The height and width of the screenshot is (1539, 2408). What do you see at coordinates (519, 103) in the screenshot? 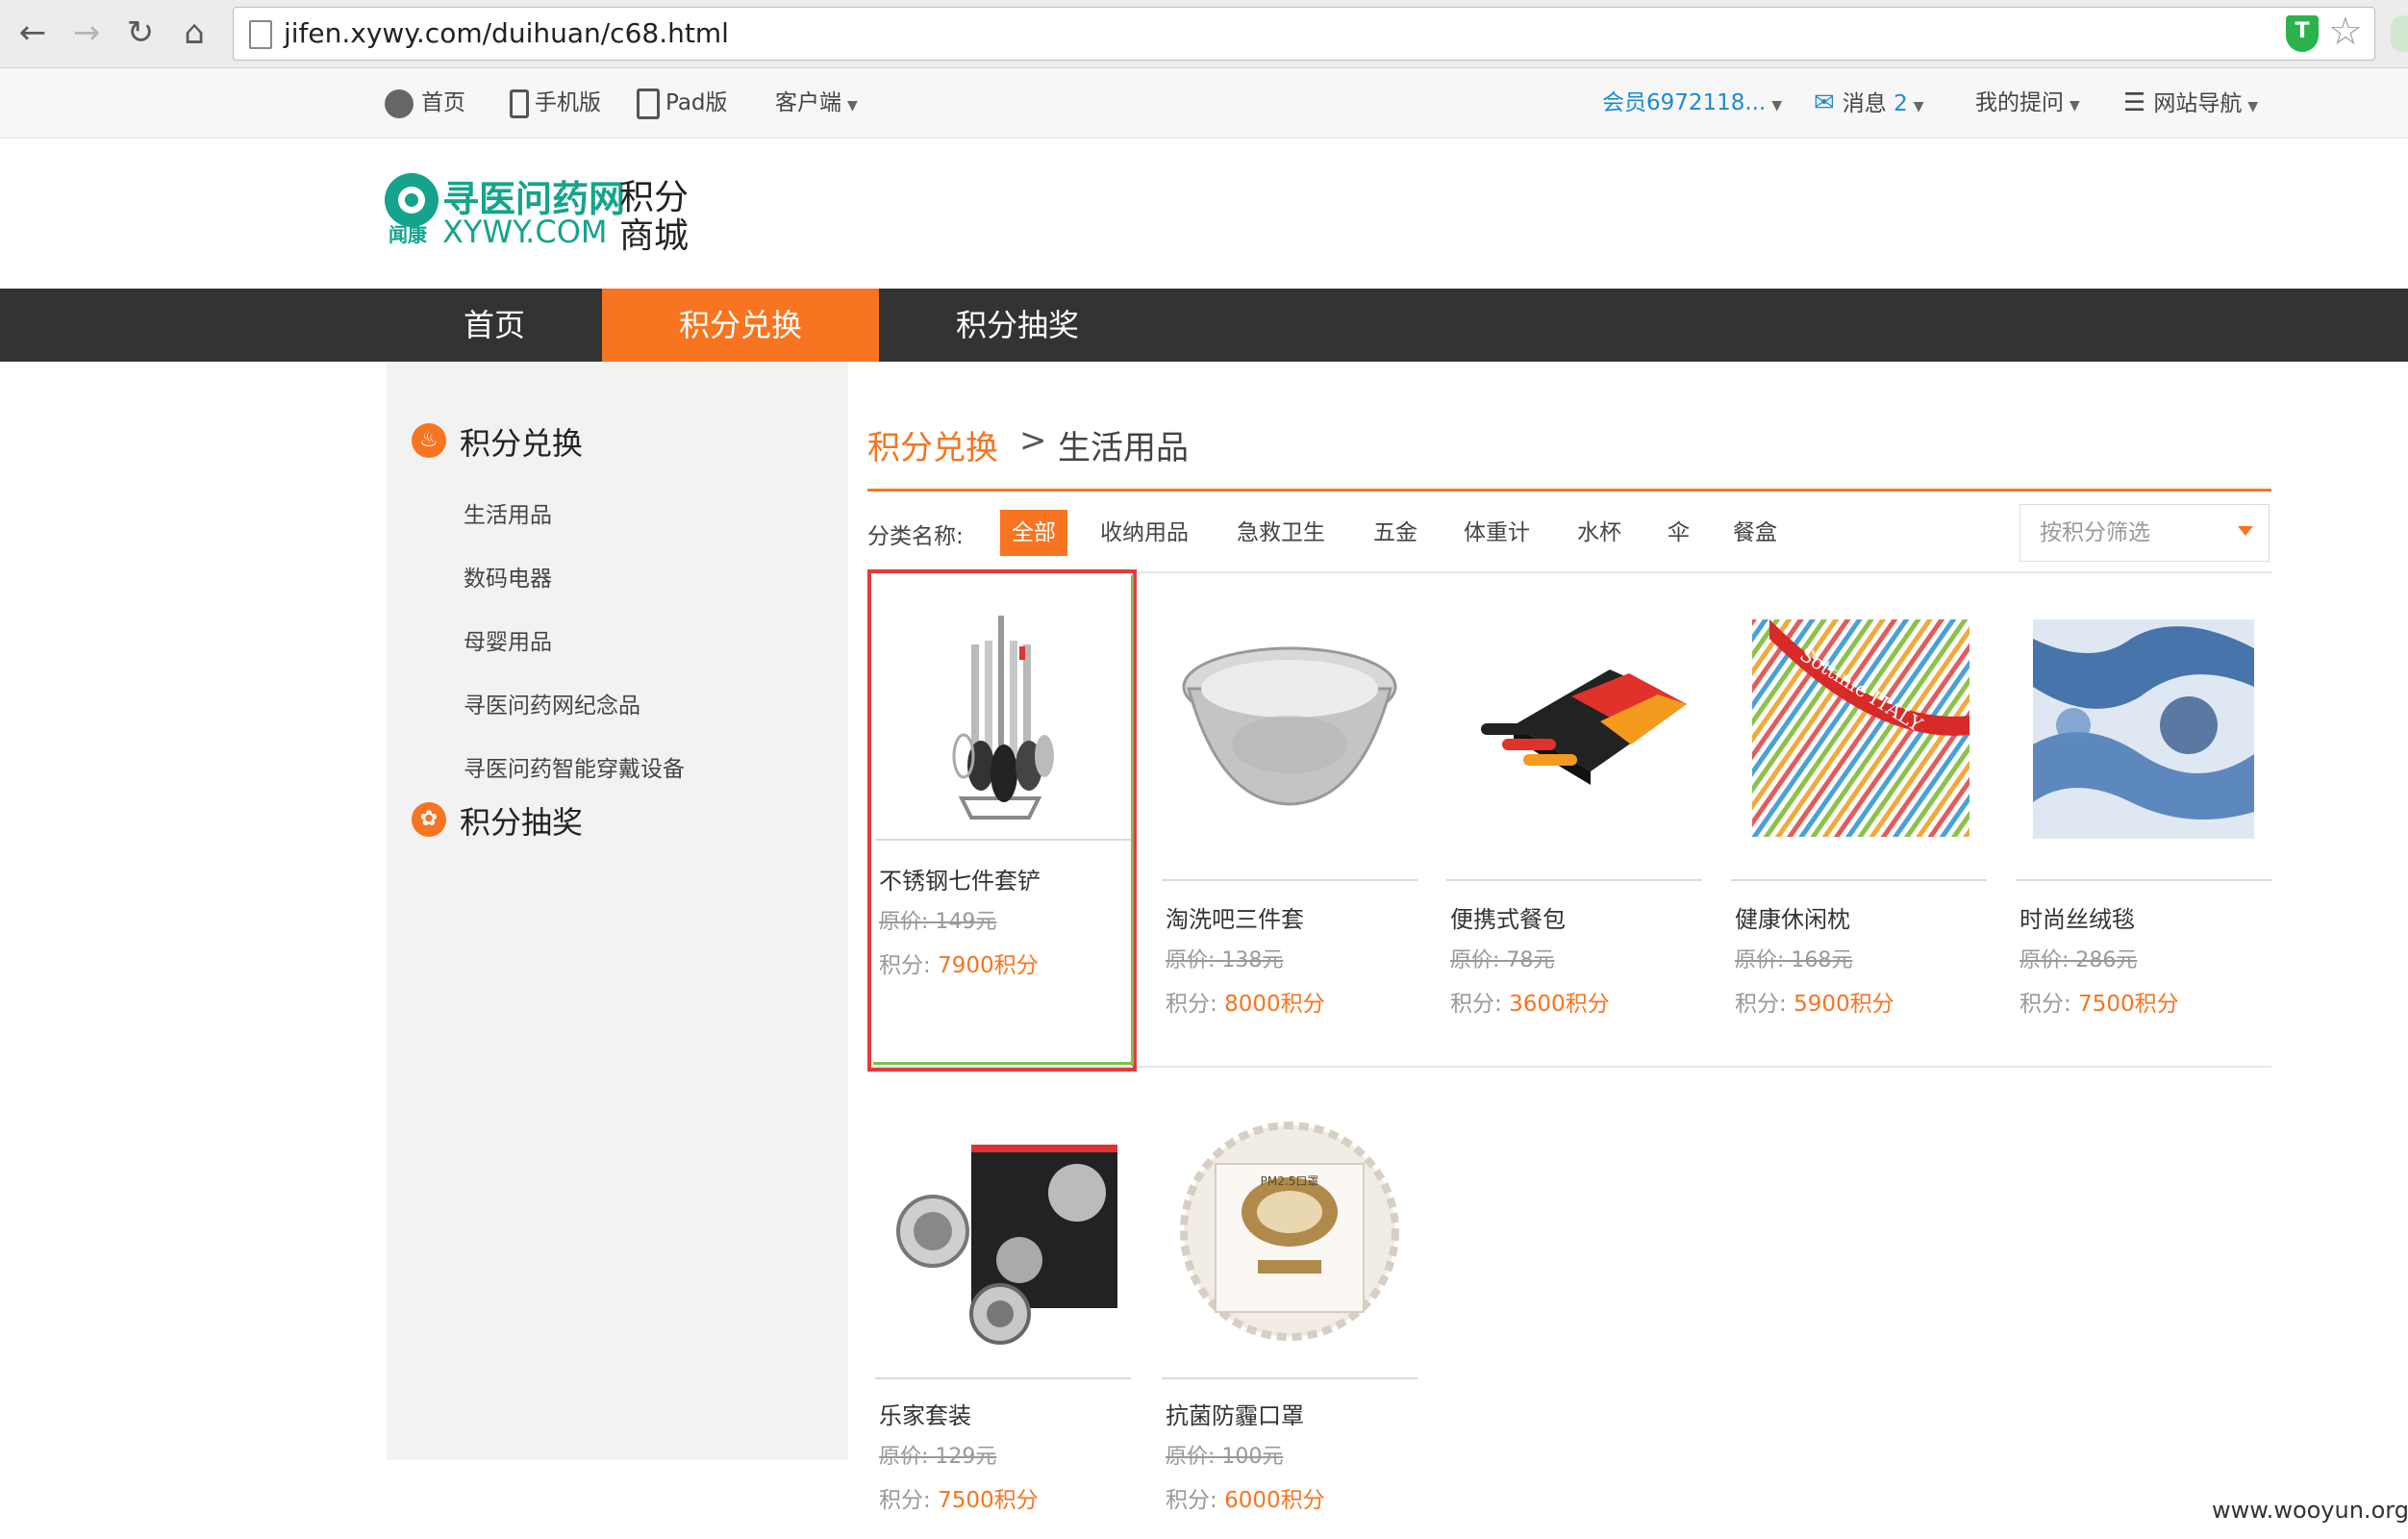
I see `phone-icon` at bounding box center [519, 103].